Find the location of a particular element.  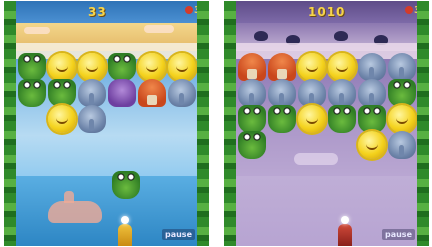

score-display: 33 is located at coordinates (97, 12).